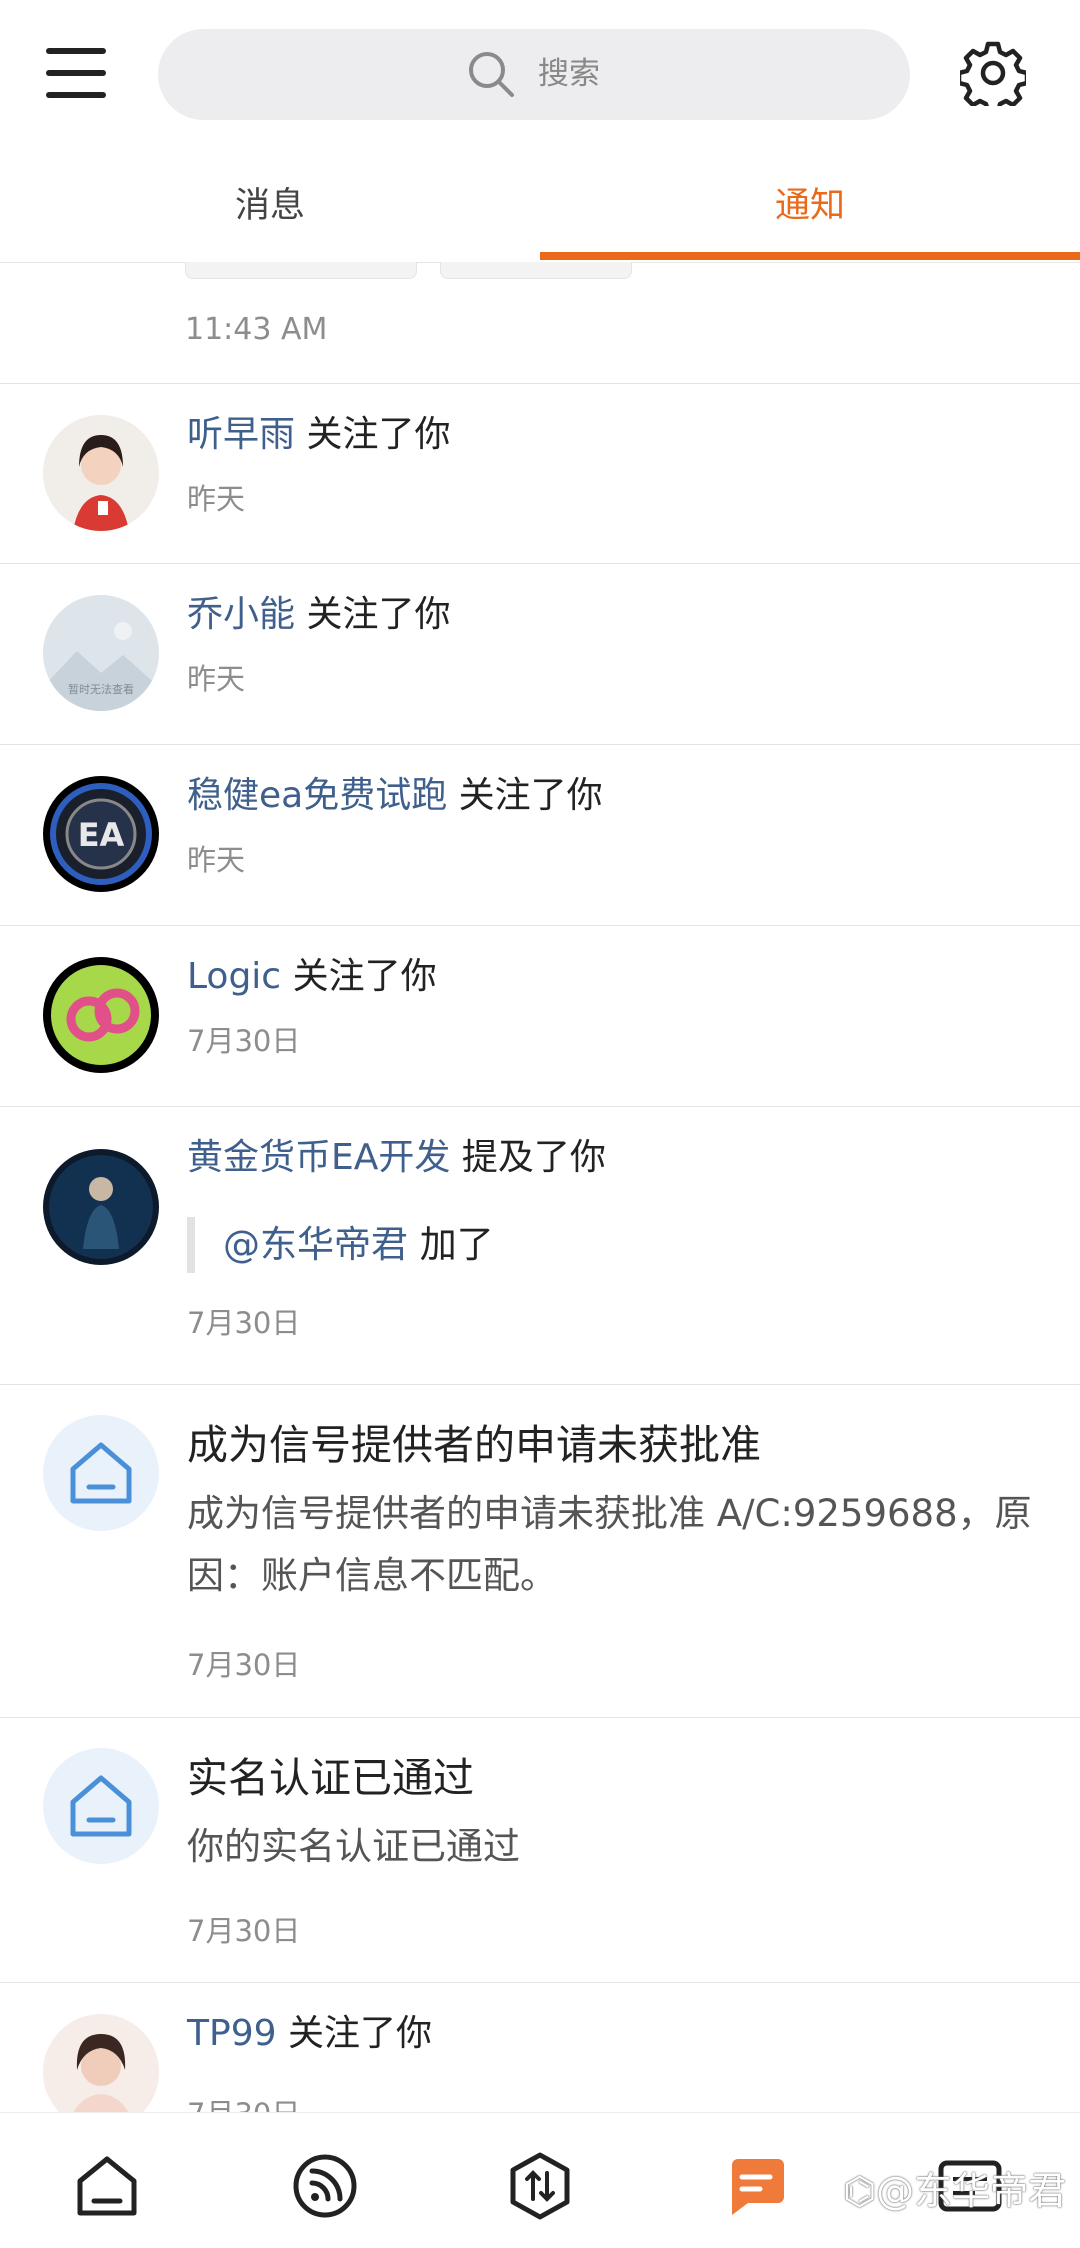 This screenshot has height=2248, width=1080. I want to click on notification-row: TP99 关注了你 7月30日, so click(540, 2047).